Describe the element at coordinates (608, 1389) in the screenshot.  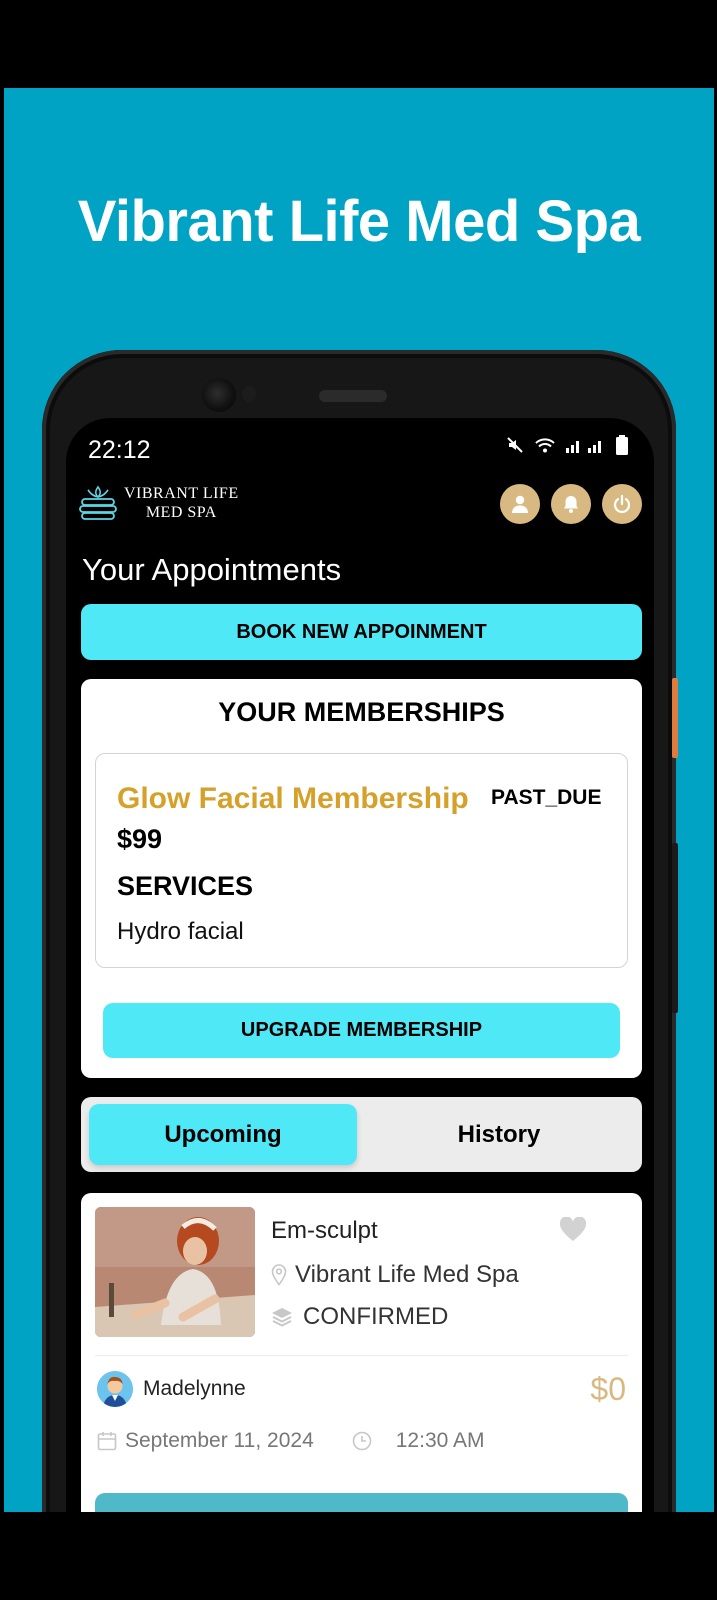
I see `appointment-price: $0` at that location.